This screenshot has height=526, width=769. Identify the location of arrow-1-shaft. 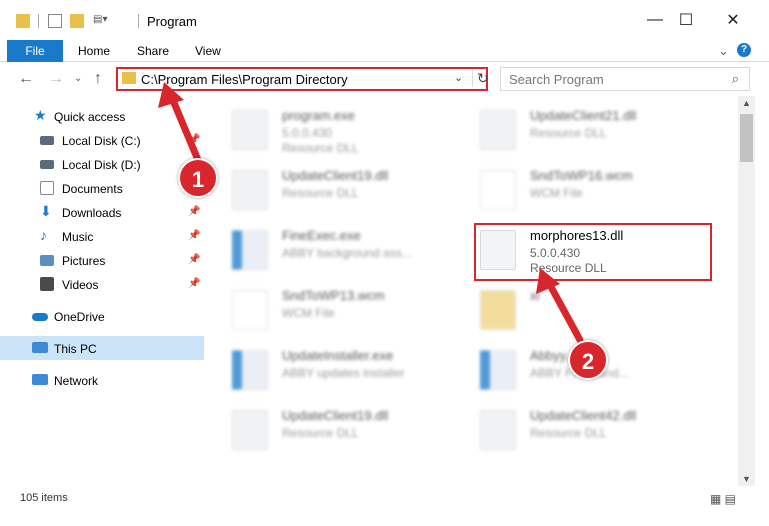
(185, 129).